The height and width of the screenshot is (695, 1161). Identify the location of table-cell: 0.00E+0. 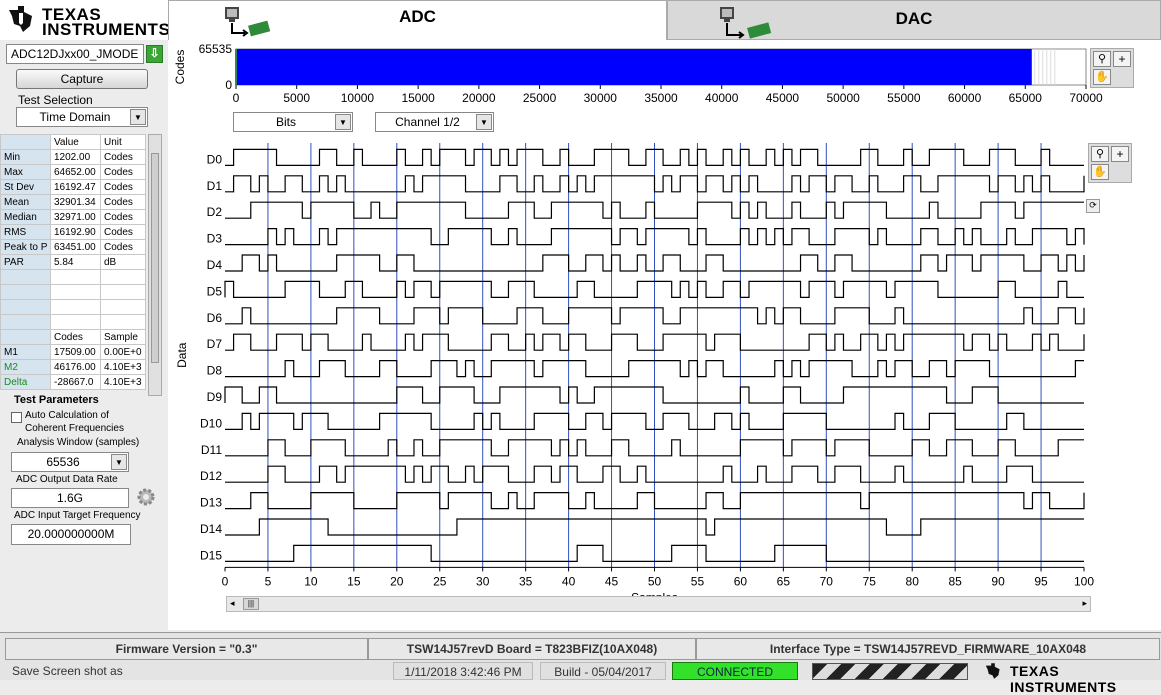
(123, 352).